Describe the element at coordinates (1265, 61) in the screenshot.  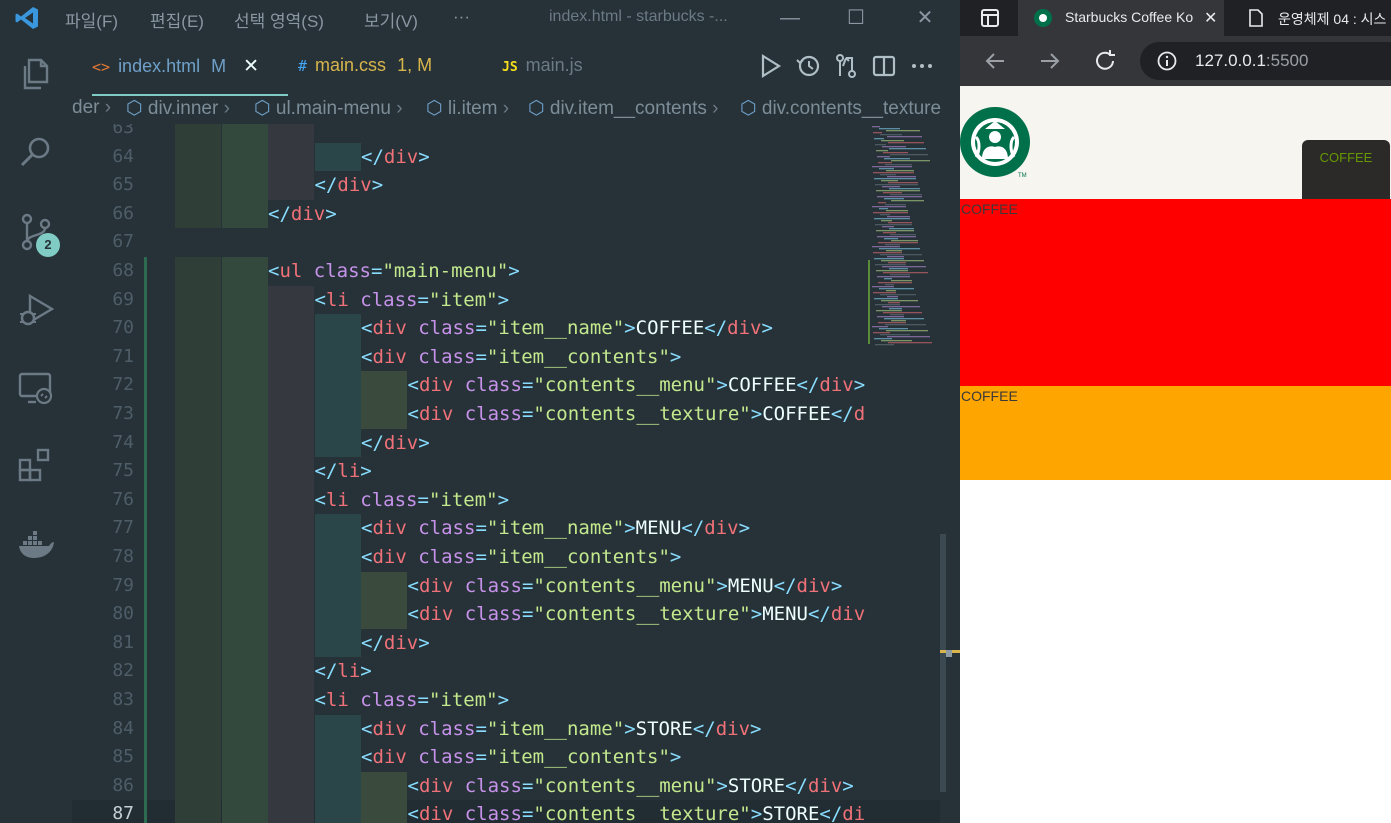
I see `address-bar: 127.0.0.1:5500` at that location.